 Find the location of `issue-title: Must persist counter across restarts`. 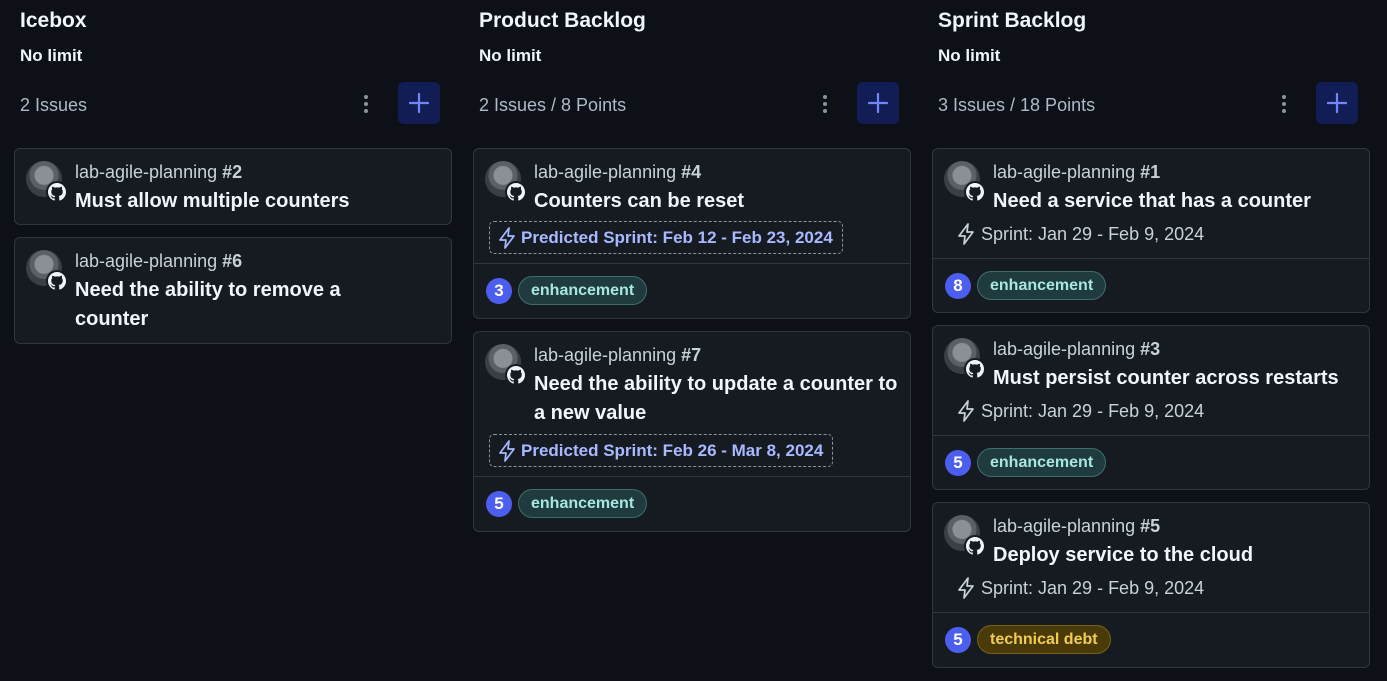

issue-title: Must persist counter across restarts is located at coordinates (1173, 378).